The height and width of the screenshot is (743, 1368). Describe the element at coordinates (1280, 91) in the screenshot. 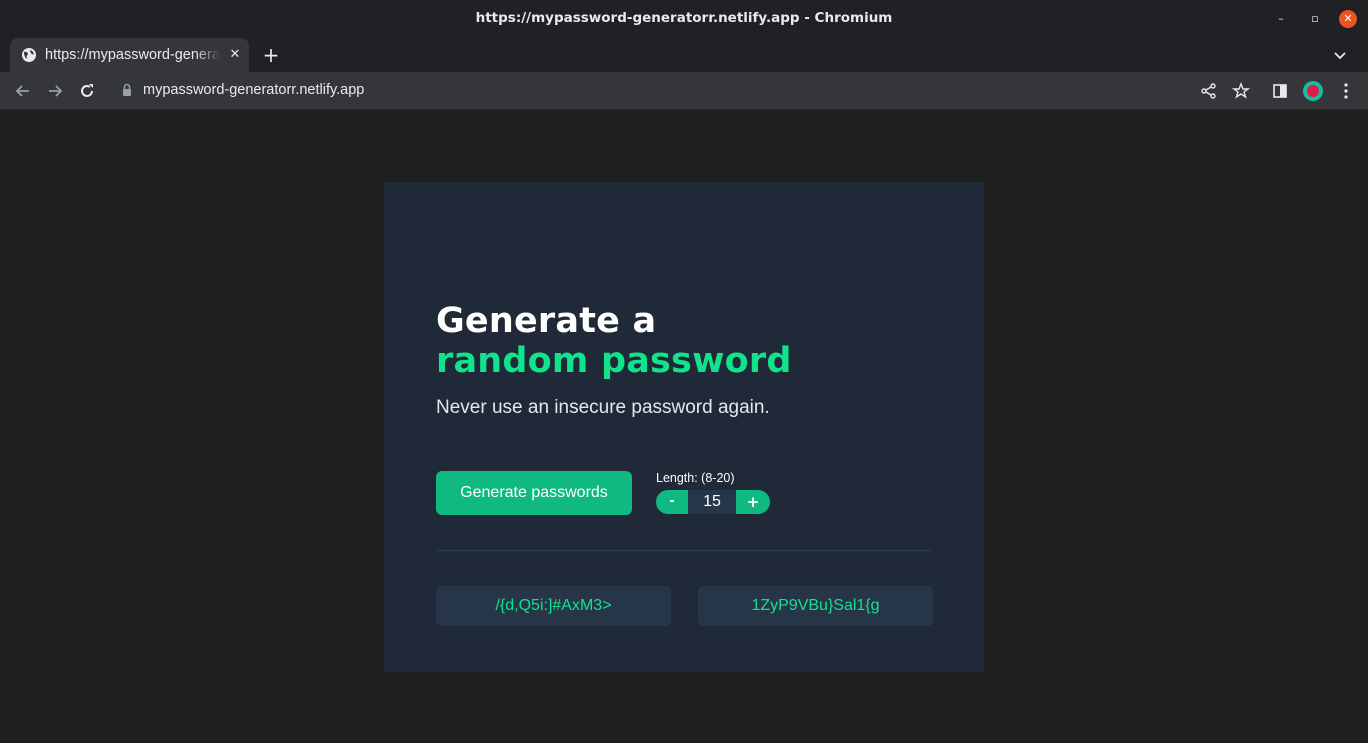

I see `side-panel-icon` at that location.